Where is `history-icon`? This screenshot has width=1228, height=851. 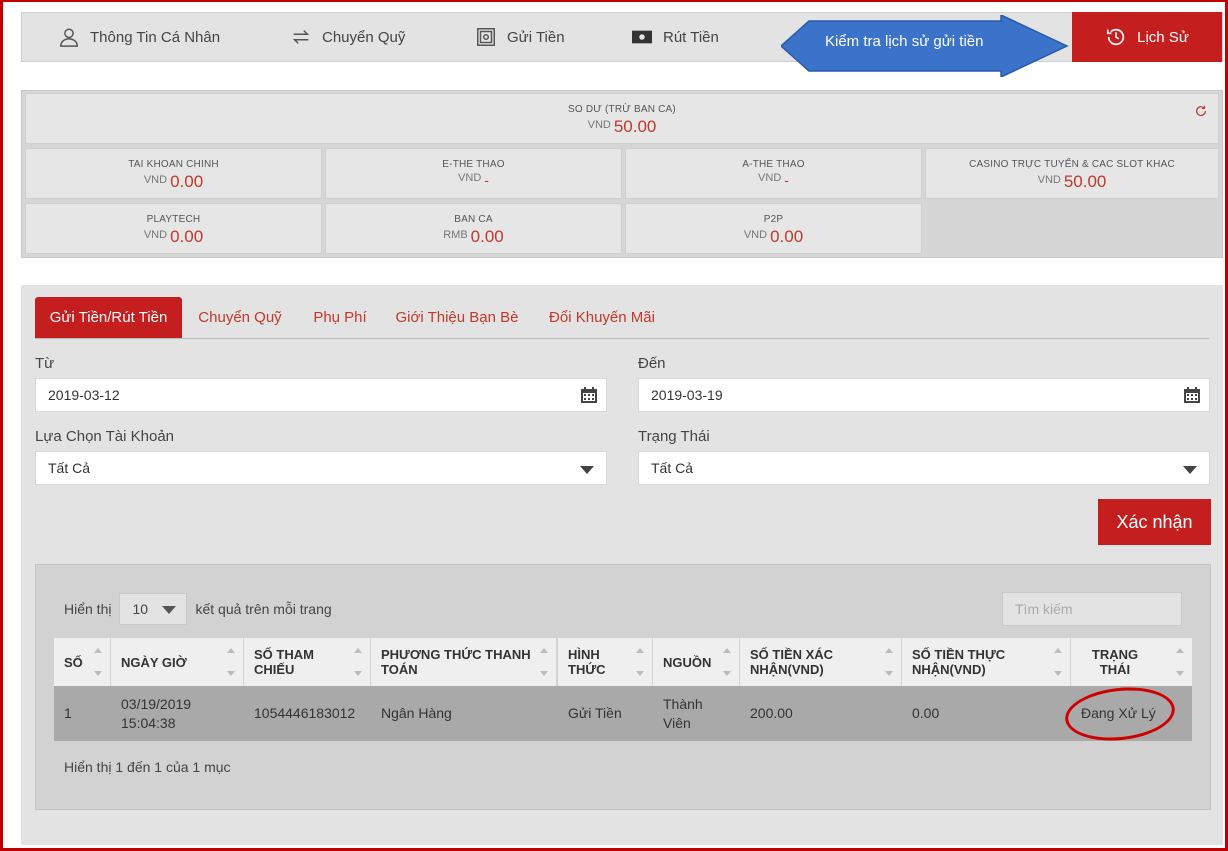 history-icon is located at coordinates (1116, 37).